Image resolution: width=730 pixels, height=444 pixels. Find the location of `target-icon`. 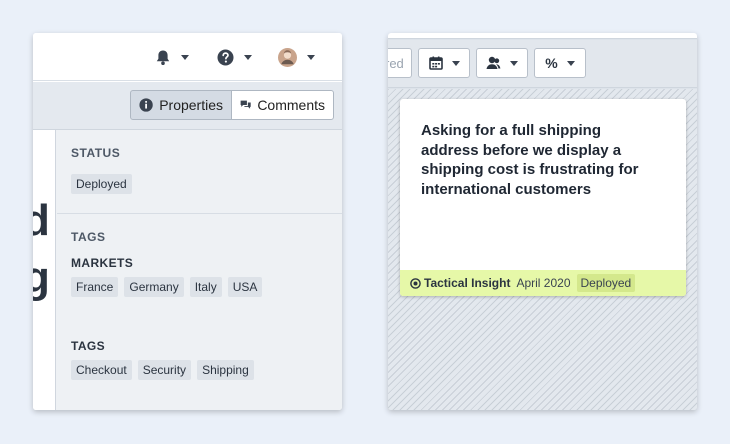

target-icon is located at coordinates (415, 283).